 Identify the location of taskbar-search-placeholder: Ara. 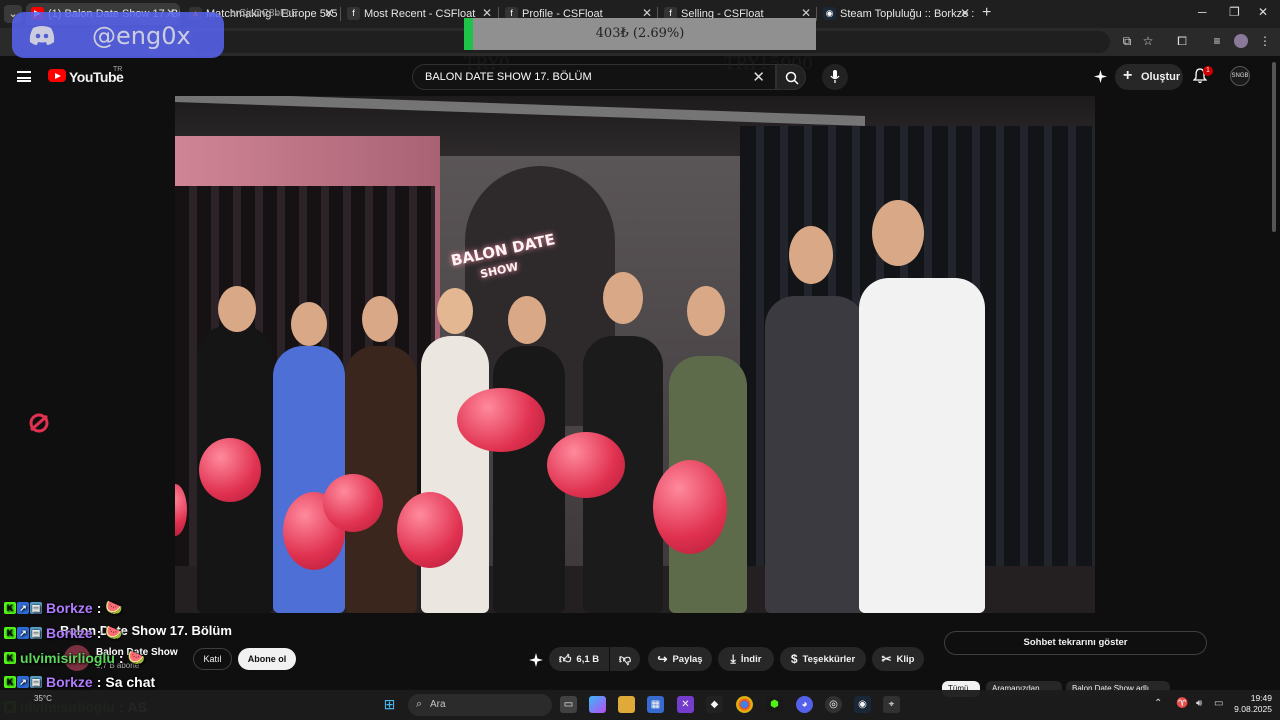
(438, 704).